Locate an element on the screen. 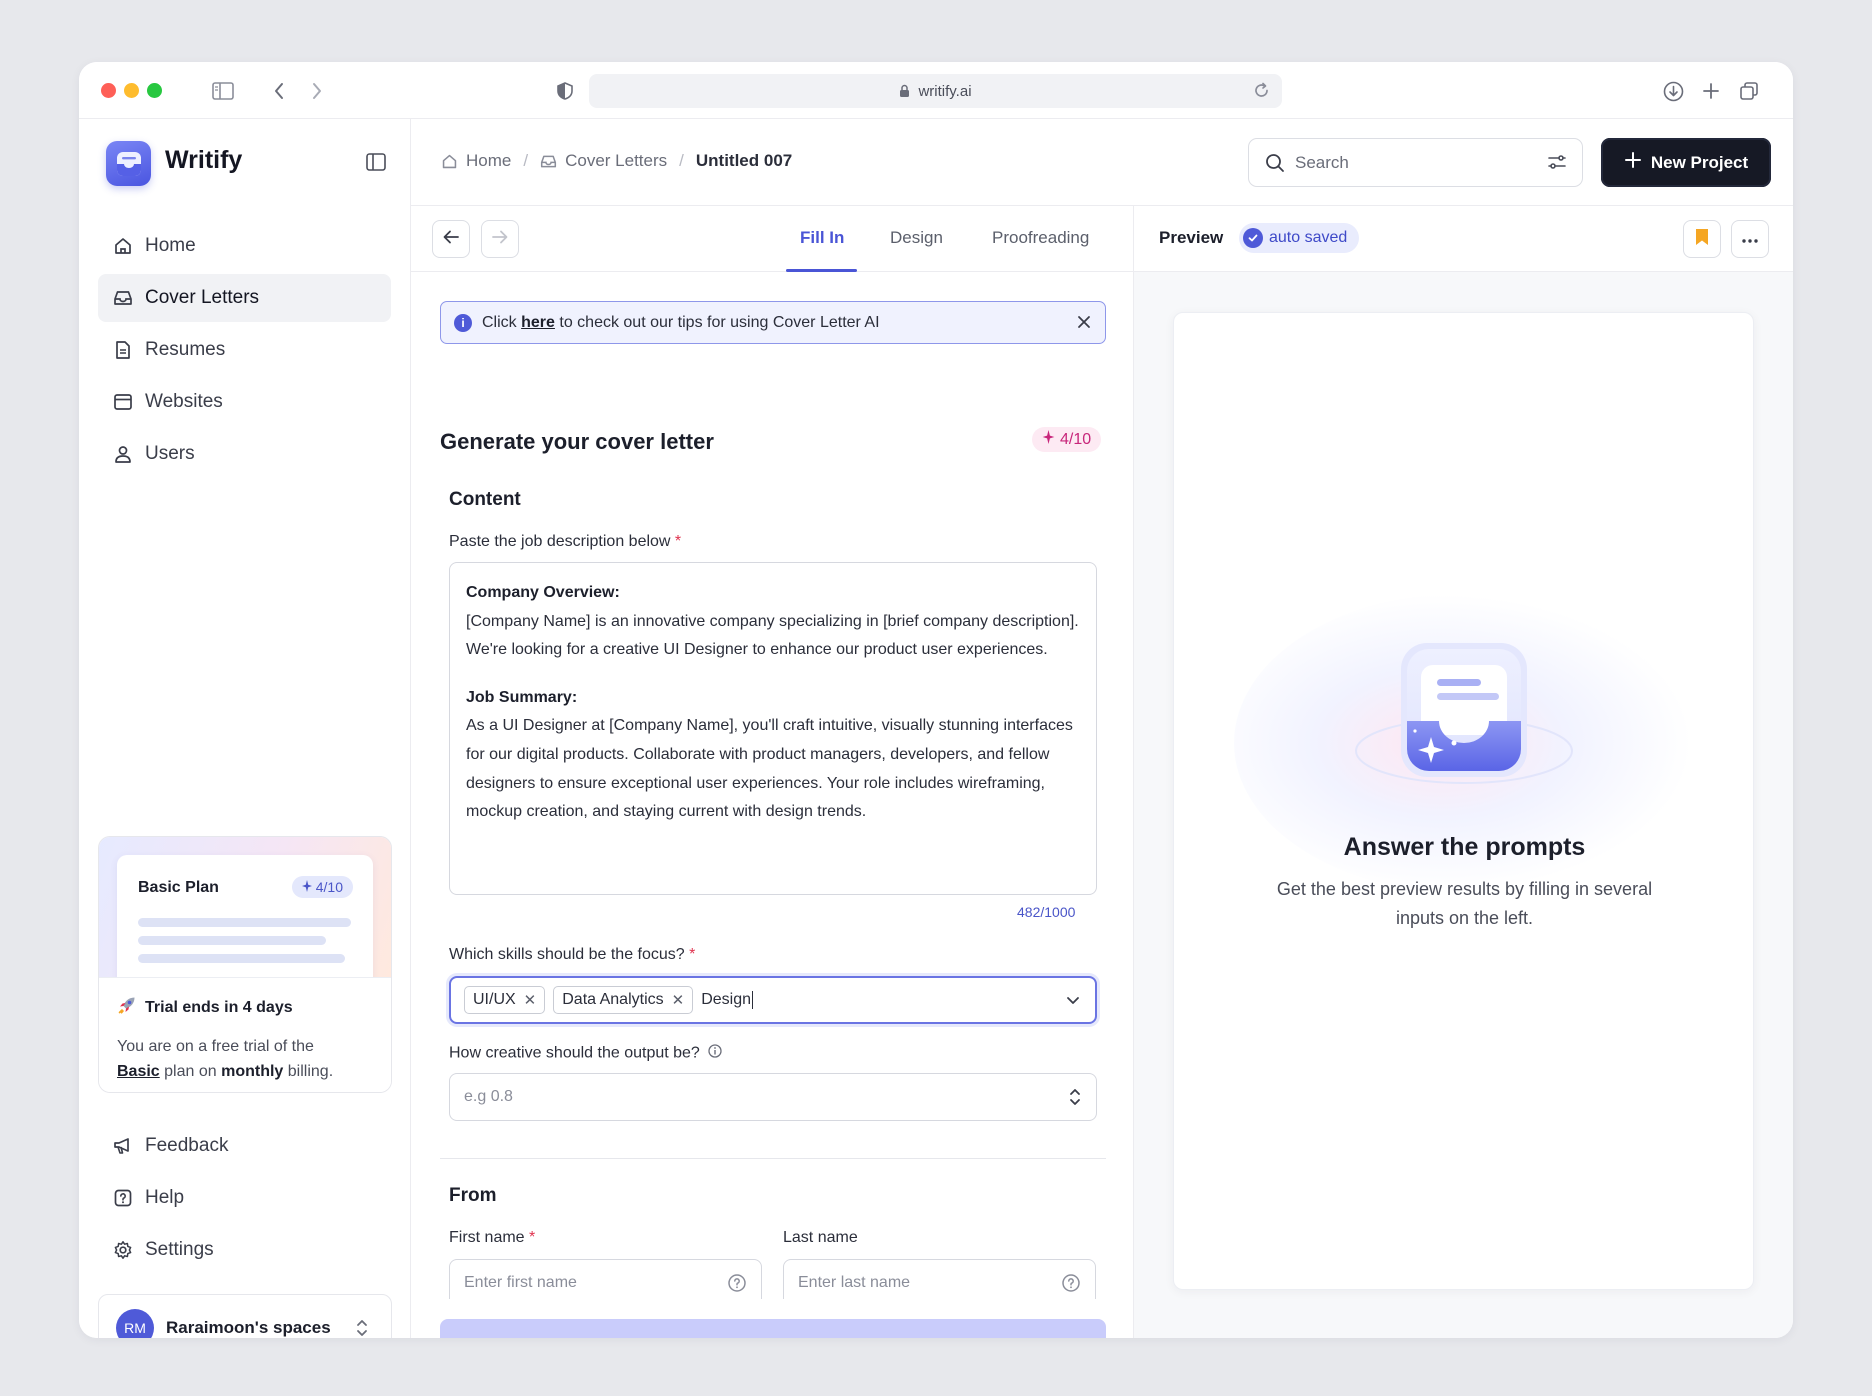 This screenshot has height=1396, width=1872. skills-multiselect: UI/UX ✕ Data Analytics ✕ Design is located at coordinates (773, 1000).